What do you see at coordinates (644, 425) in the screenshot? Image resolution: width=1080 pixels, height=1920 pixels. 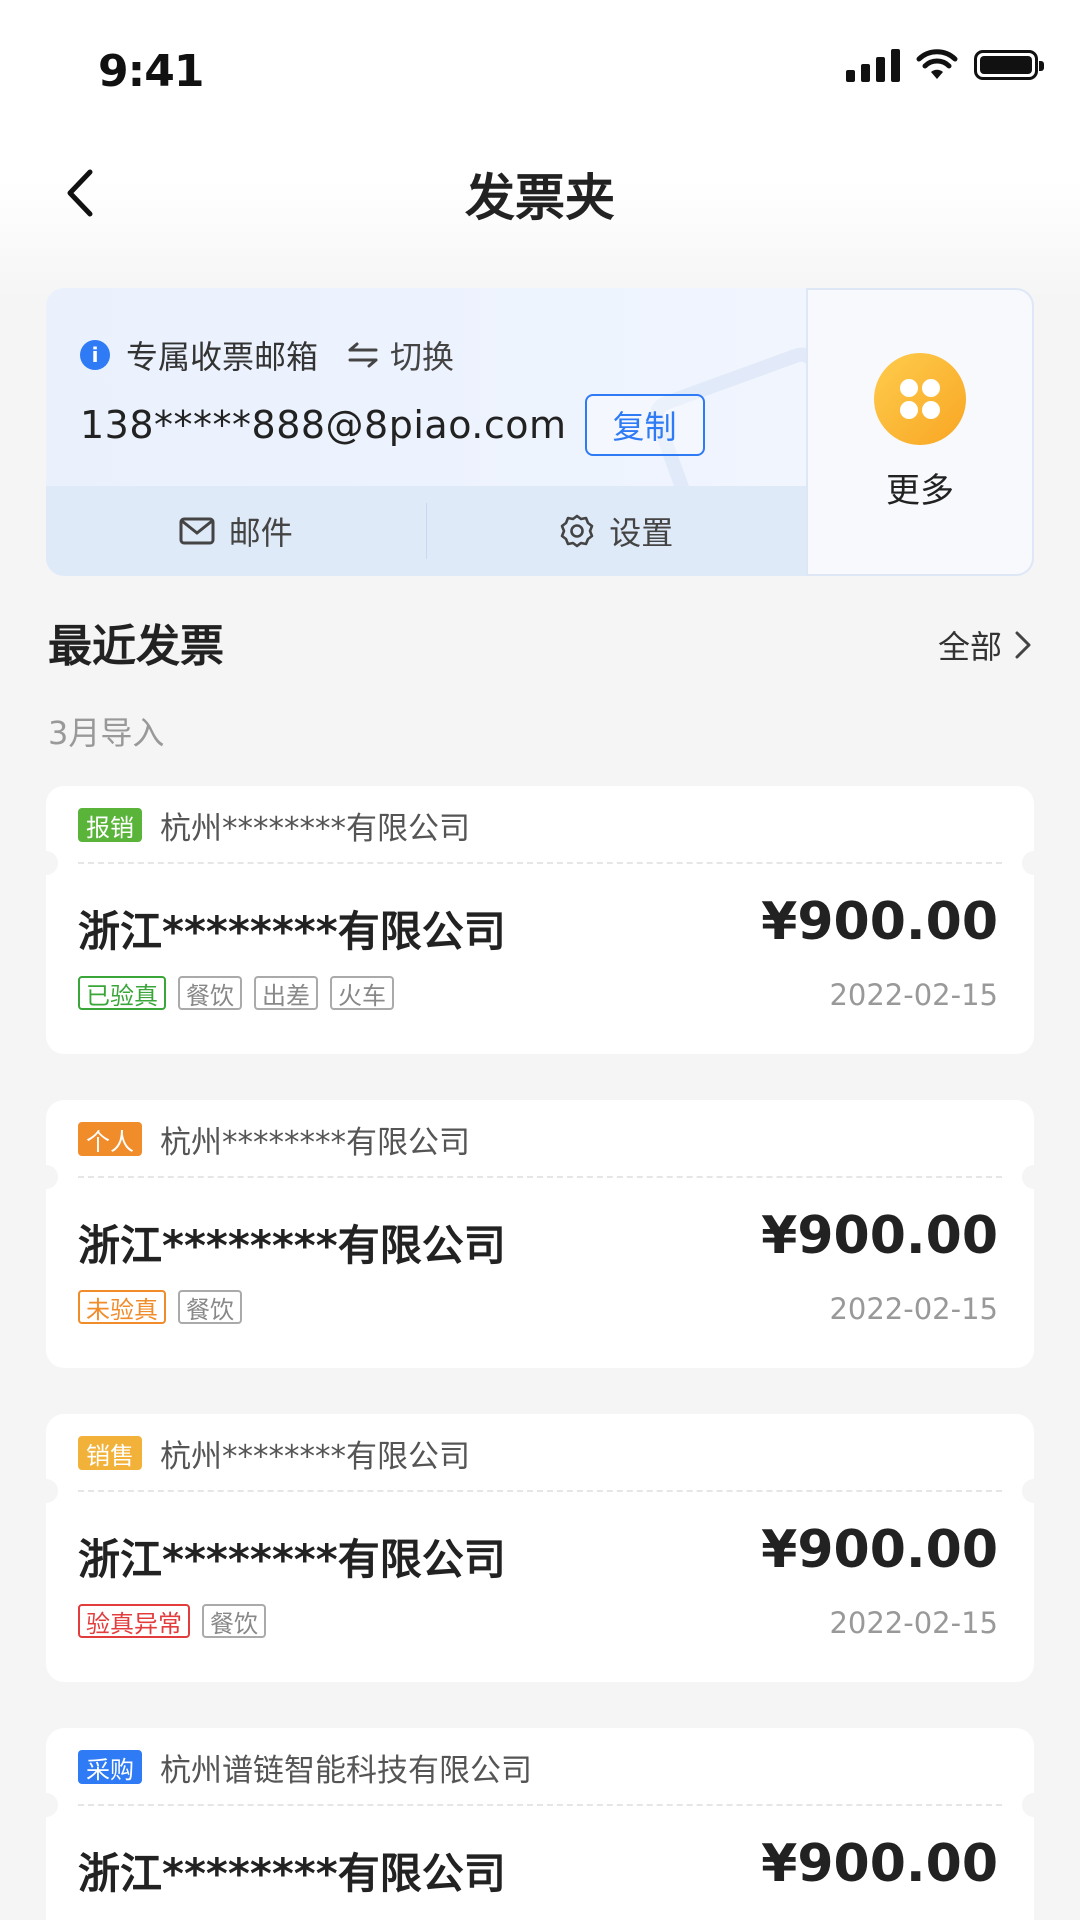 I see `copy-button: 复制` at bounding box center [644, 425].